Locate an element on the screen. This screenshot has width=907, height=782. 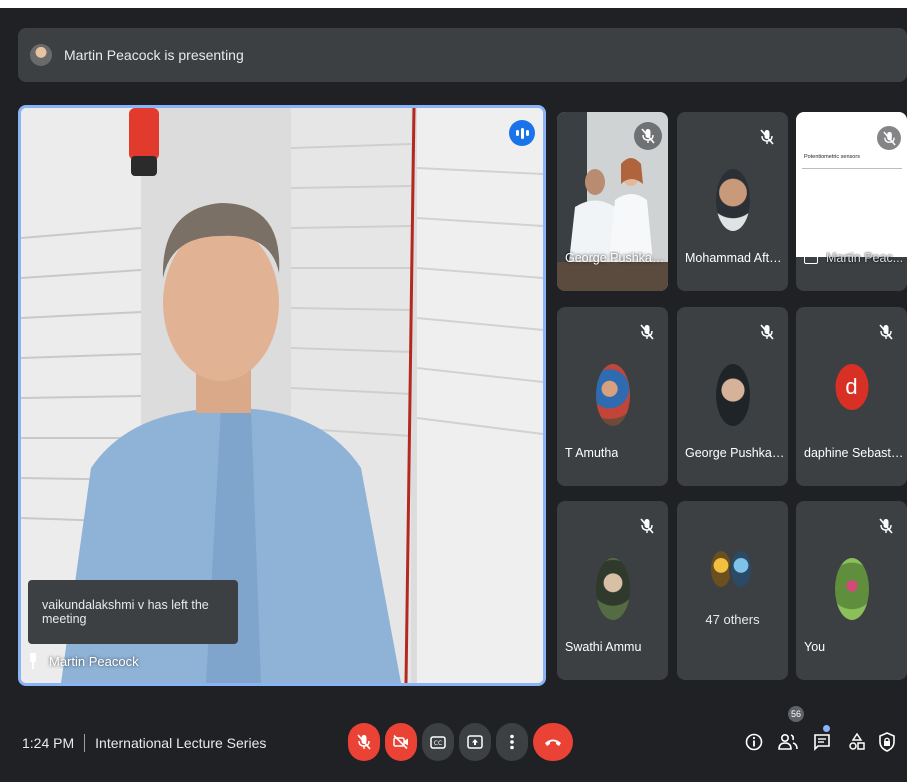
participant-tile: Swathi Ammu is located at coordinates (612, 590).